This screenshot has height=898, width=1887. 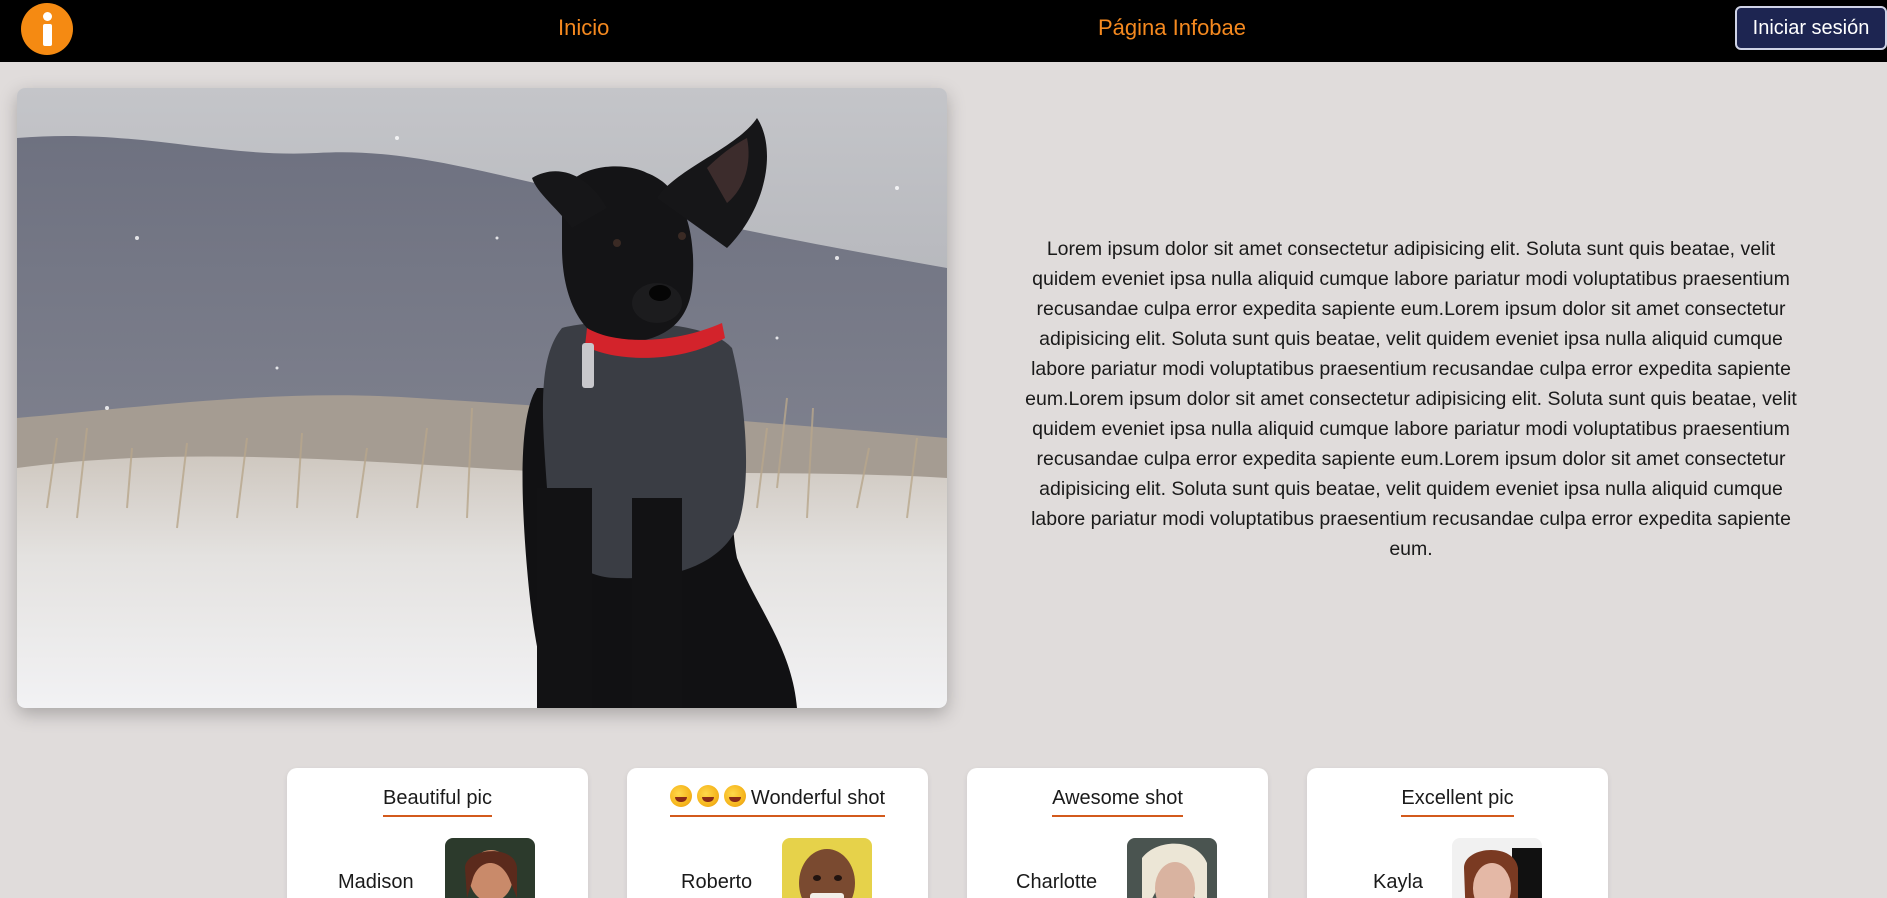 I want to click on card-author-name: Charlotte, so click(x=1057, y=882).